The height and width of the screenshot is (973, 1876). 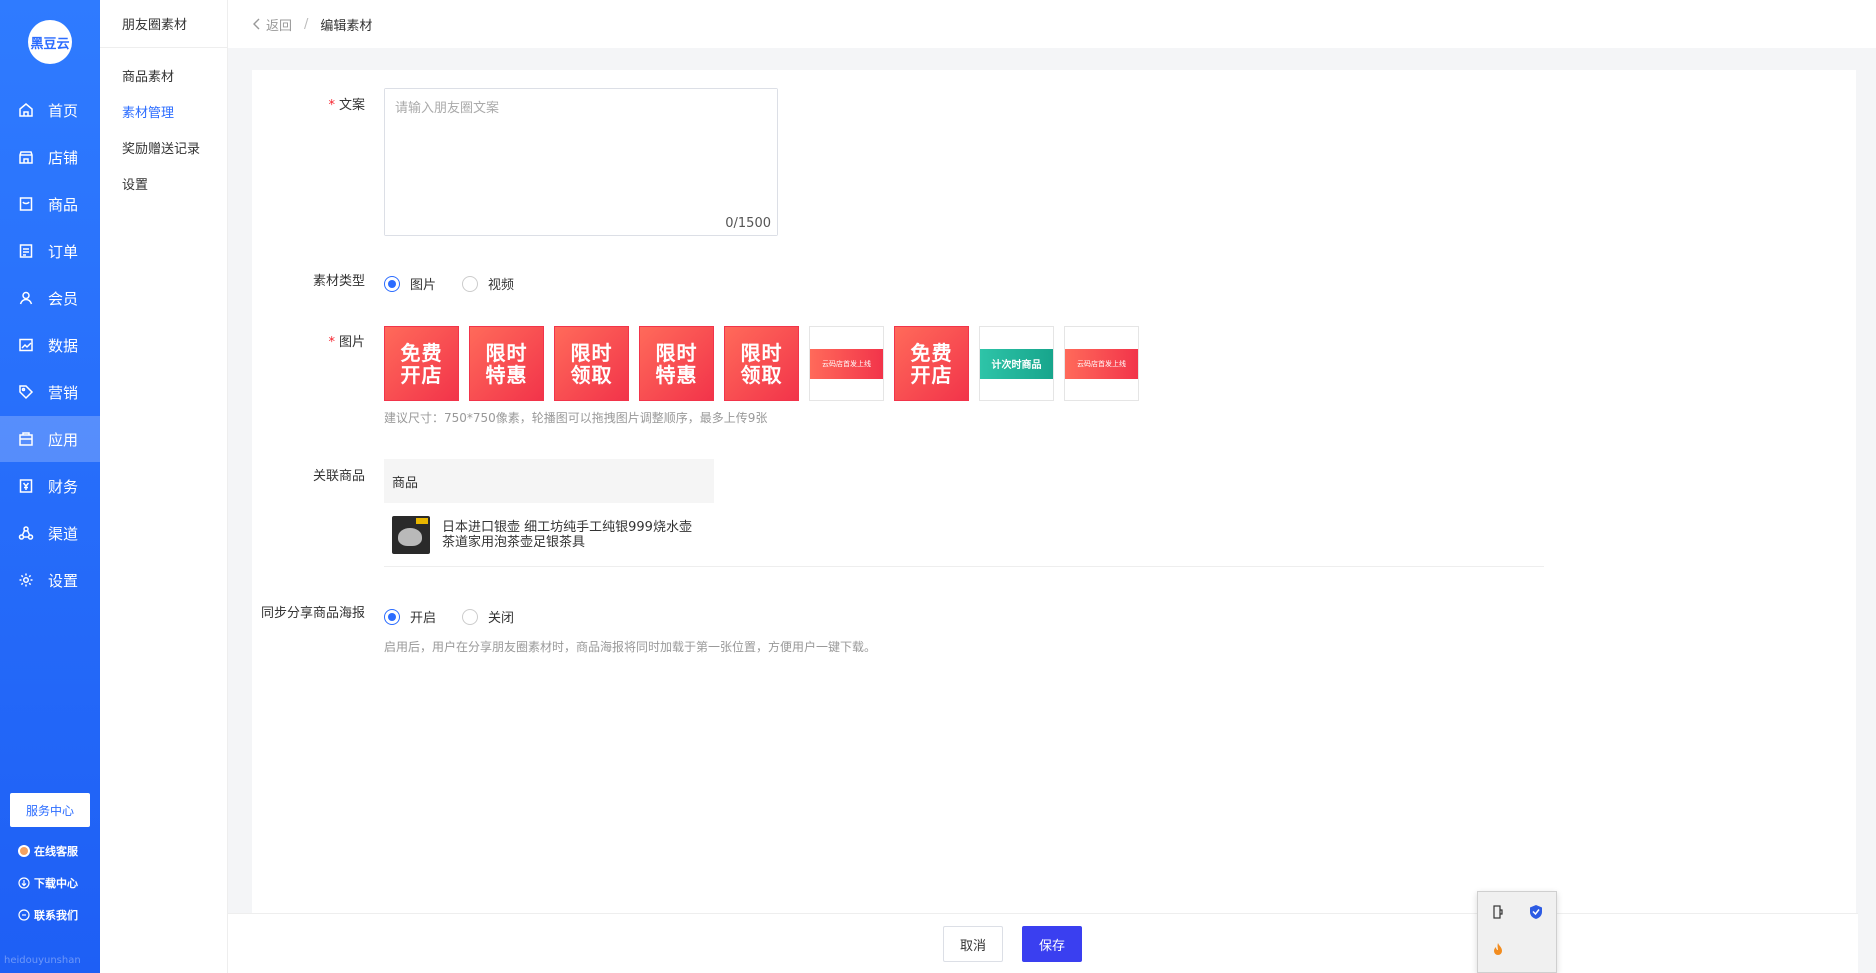 What do you see at coordinates (26, 298) in the screenshot?
I see `member-icon` at bounding box center [26, 298].